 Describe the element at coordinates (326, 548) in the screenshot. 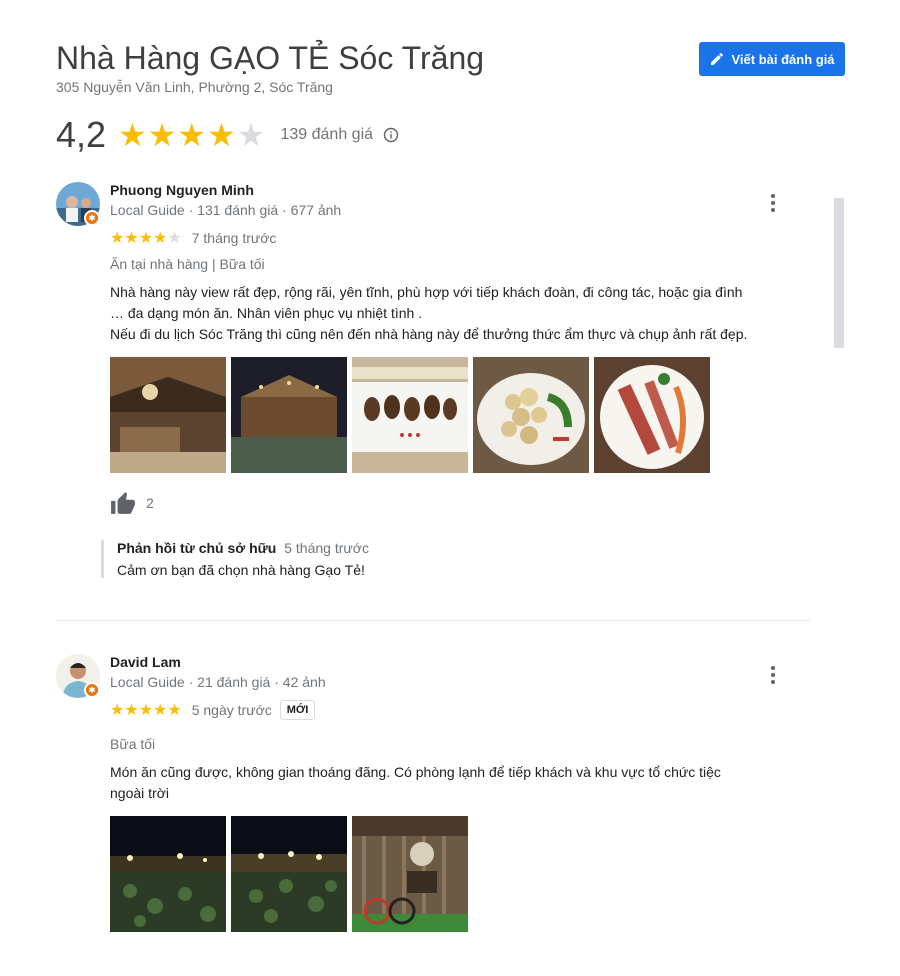

I see `owner-reply-time: 5 tháng trước` at that location.